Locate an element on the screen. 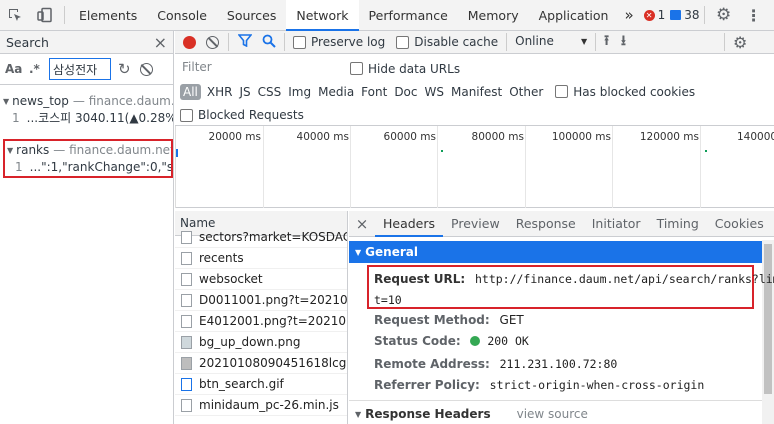 This screenshot has height=424, width=774. record-button is located at coordinates (189, 42).